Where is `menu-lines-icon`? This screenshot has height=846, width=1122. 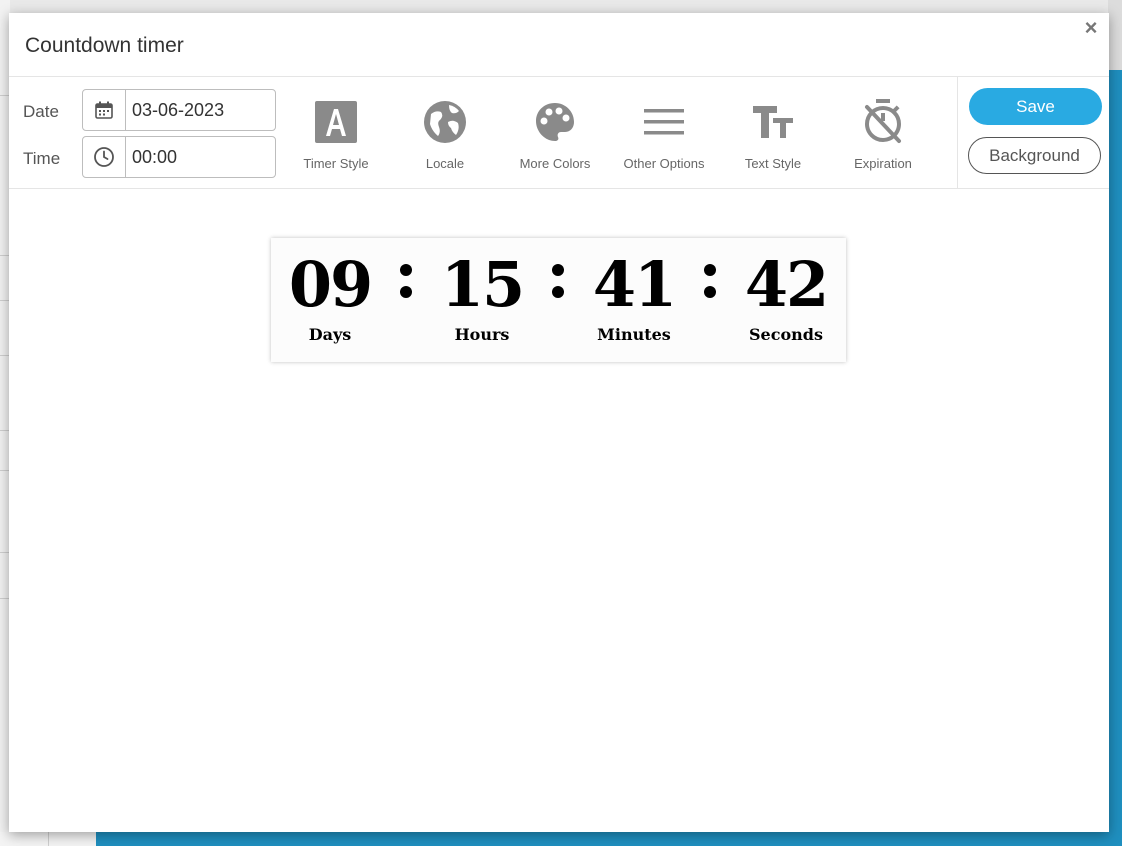
menu-lines-icon is located at coordinates (664, 122).